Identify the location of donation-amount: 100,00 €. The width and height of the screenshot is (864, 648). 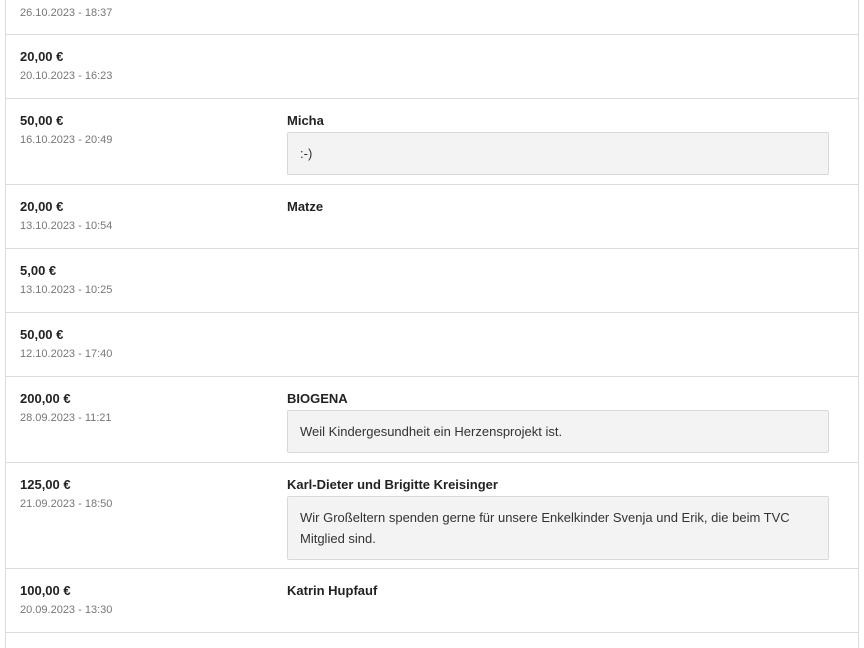
(45, 590).